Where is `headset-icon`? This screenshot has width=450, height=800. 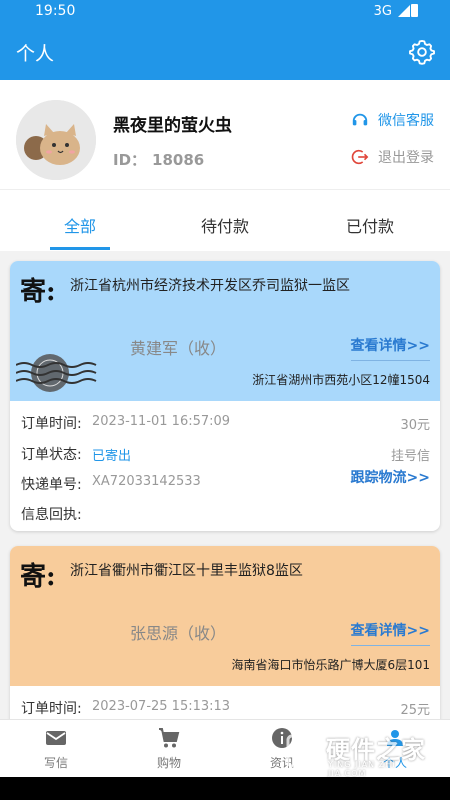 headset-icon is located at coordinates (360, 119).